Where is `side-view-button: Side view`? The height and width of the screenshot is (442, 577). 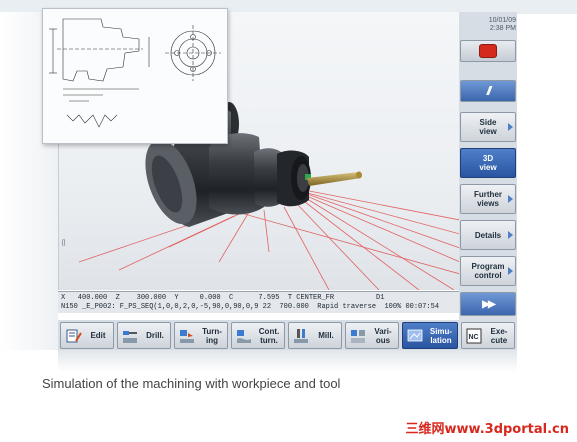
side-view-button: Side view is located at coordinates (488, 127).